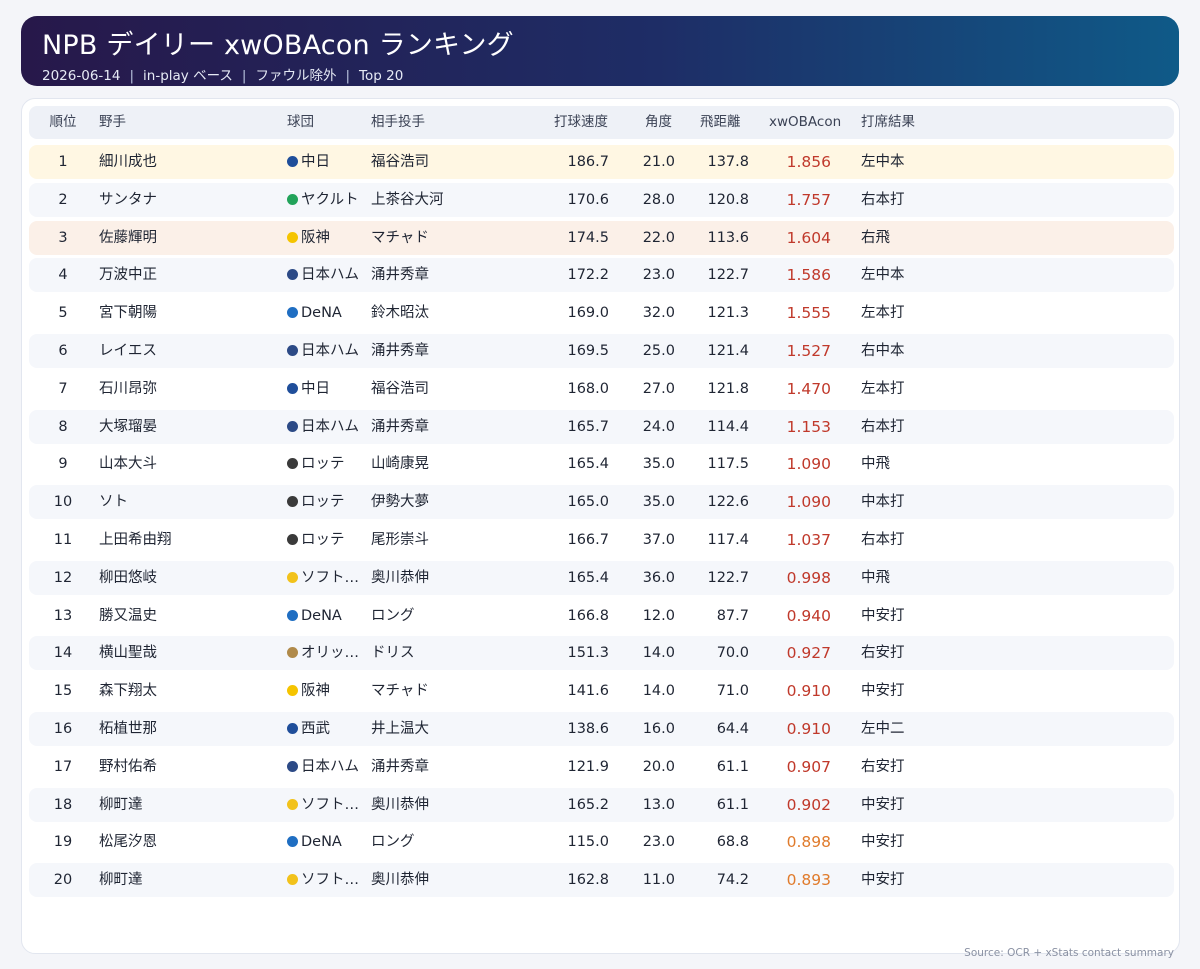  What do you see at coordinates (601, 729) in the screenshot?
I see `table-row: 16 柘植世那 西武 井上温大 138.6 16.0 64.4 0.910 左中二` at bounding box center [601, 729].